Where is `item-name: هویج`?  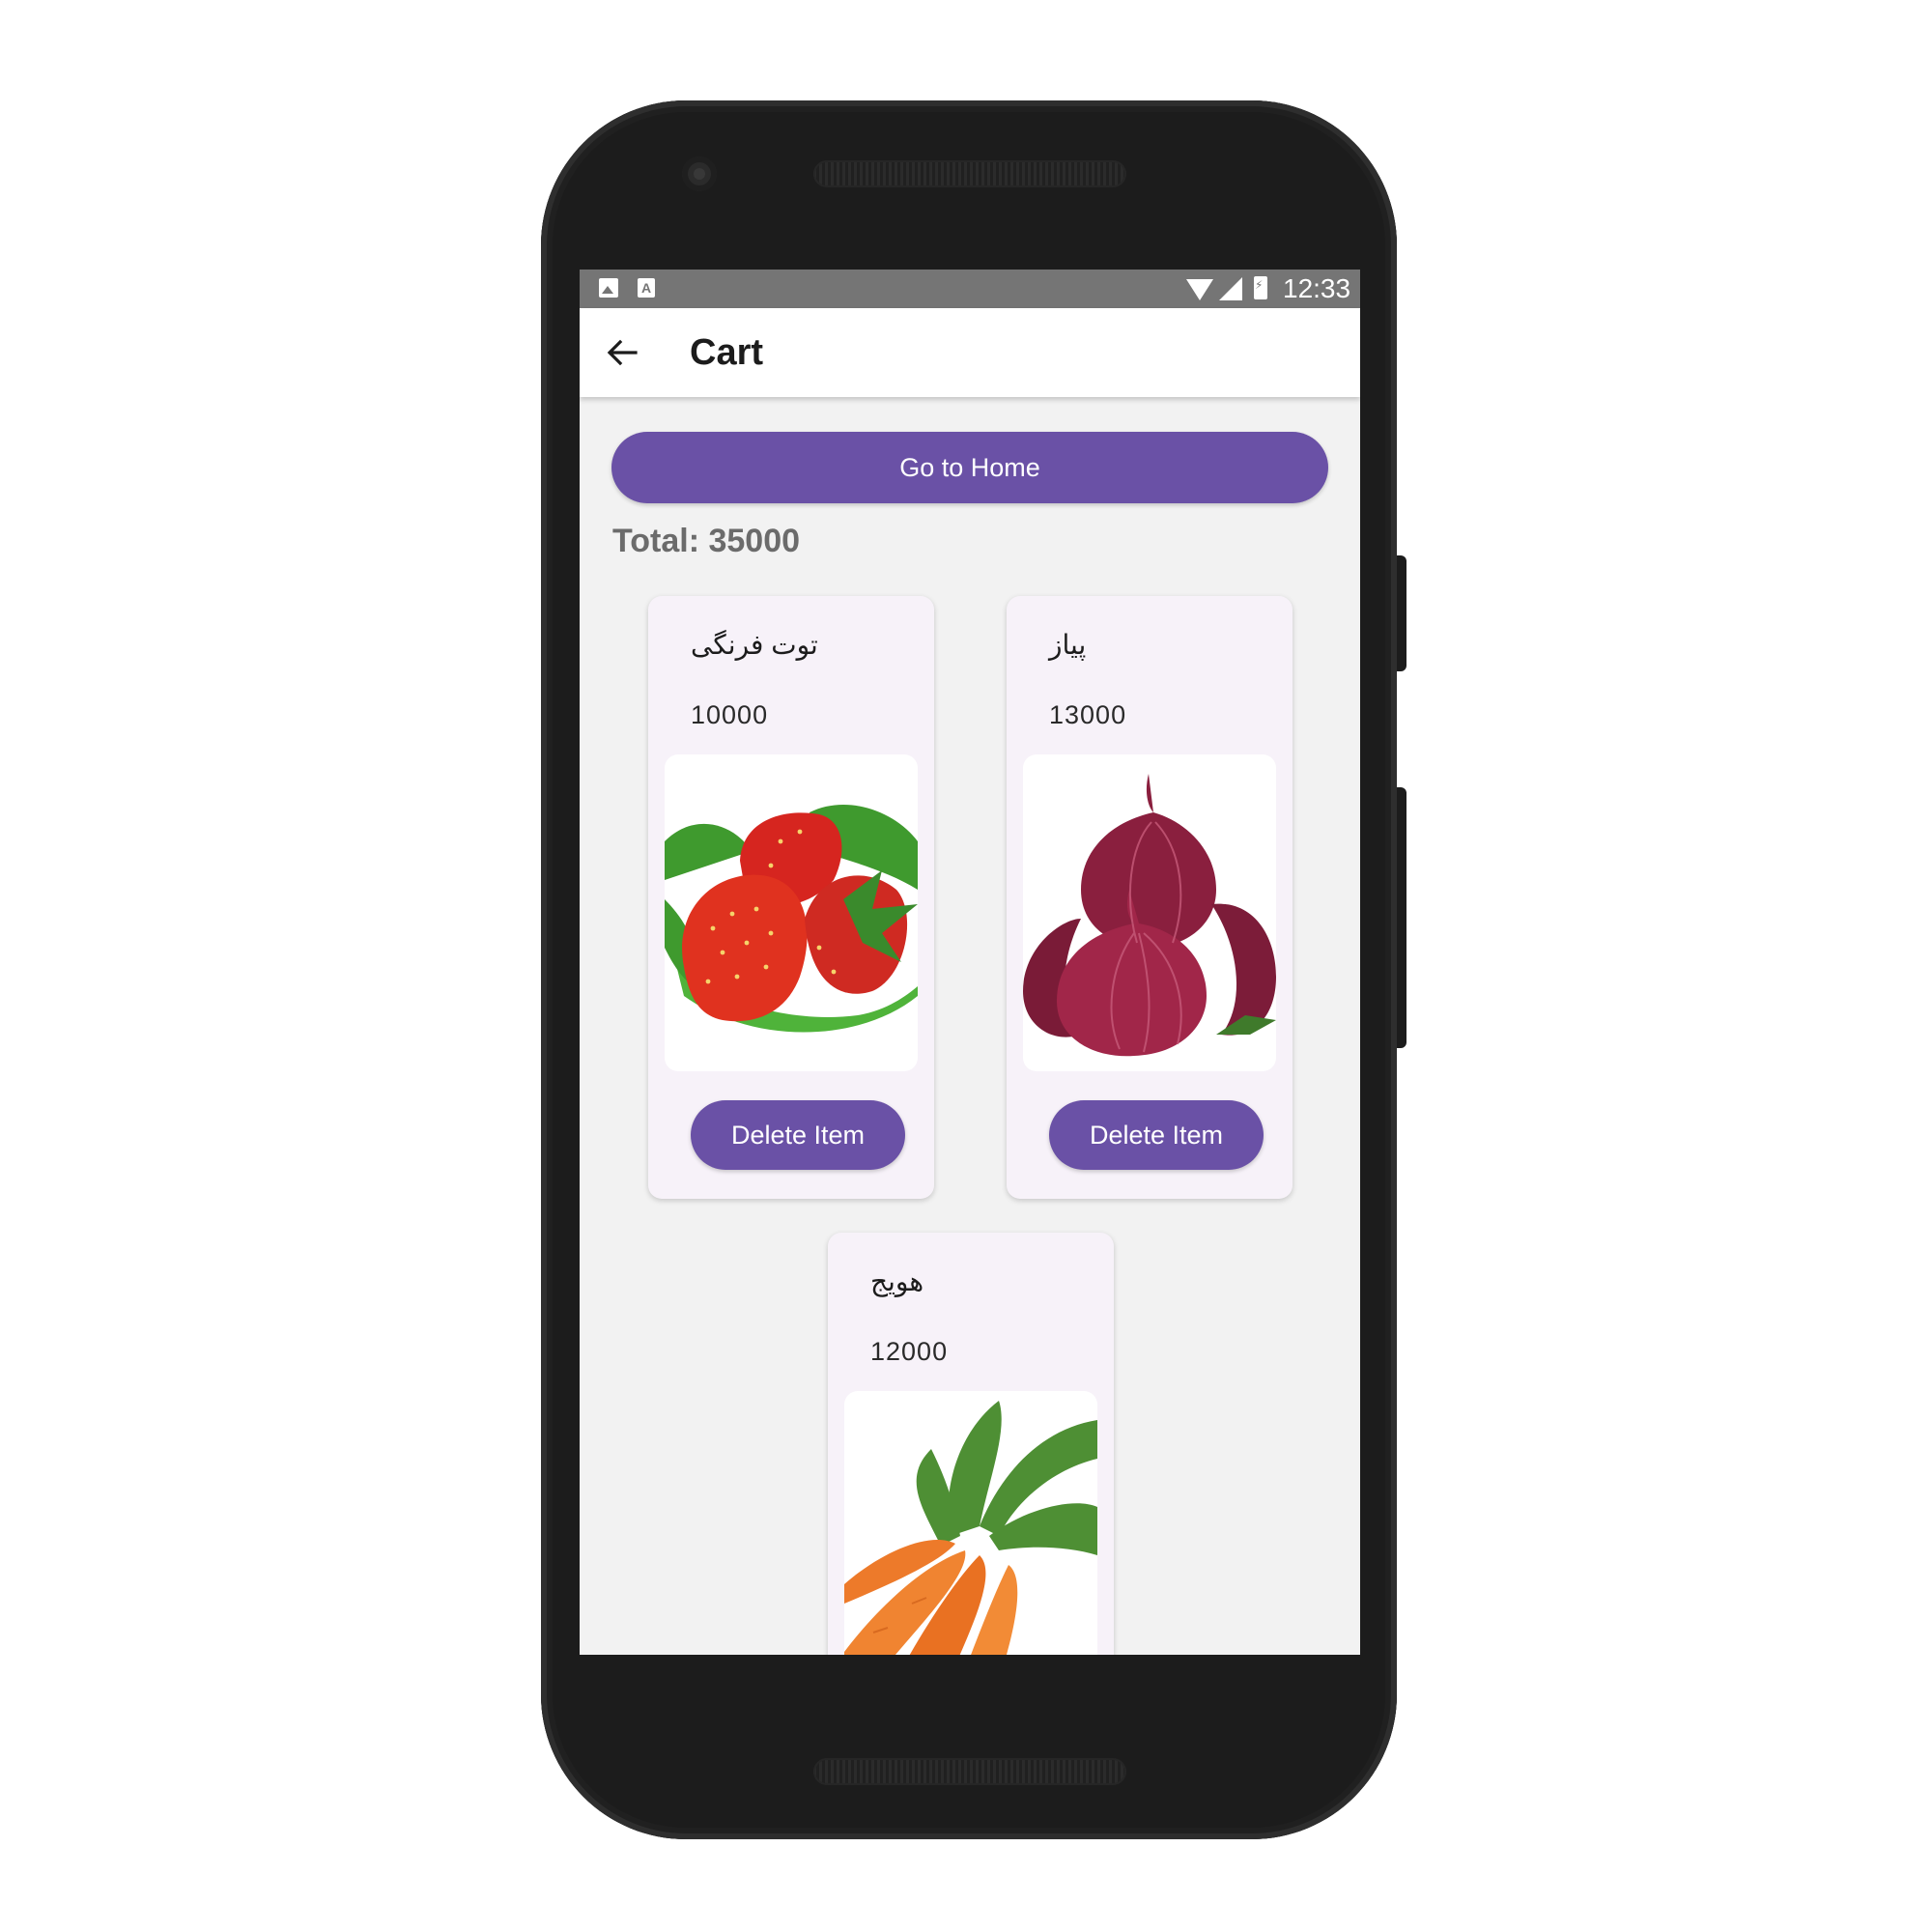 item-name: هویج is located at coordinates (897, 1281).